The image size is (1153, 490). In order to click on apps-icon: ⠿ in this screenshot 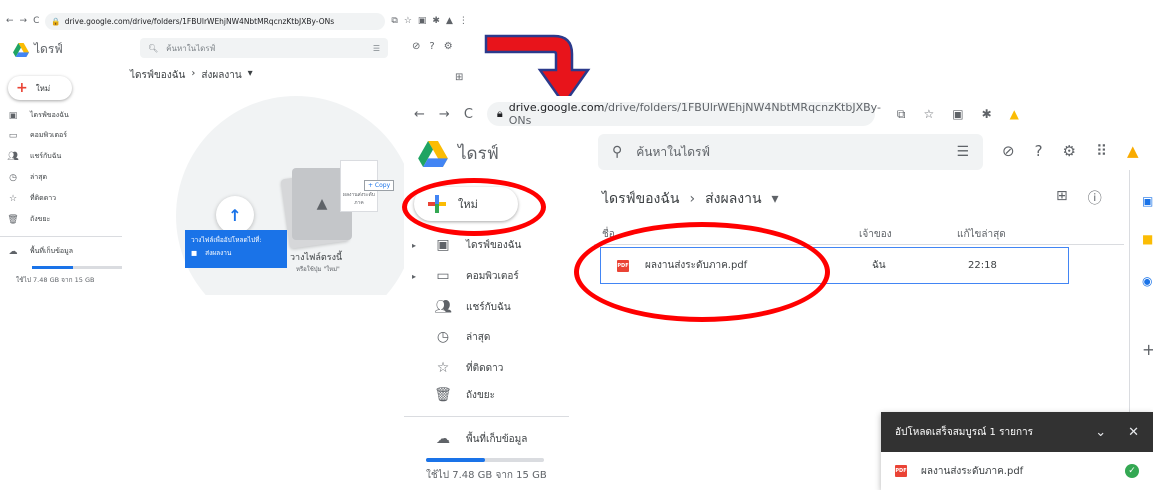, I will do `click(1101, 151)`.